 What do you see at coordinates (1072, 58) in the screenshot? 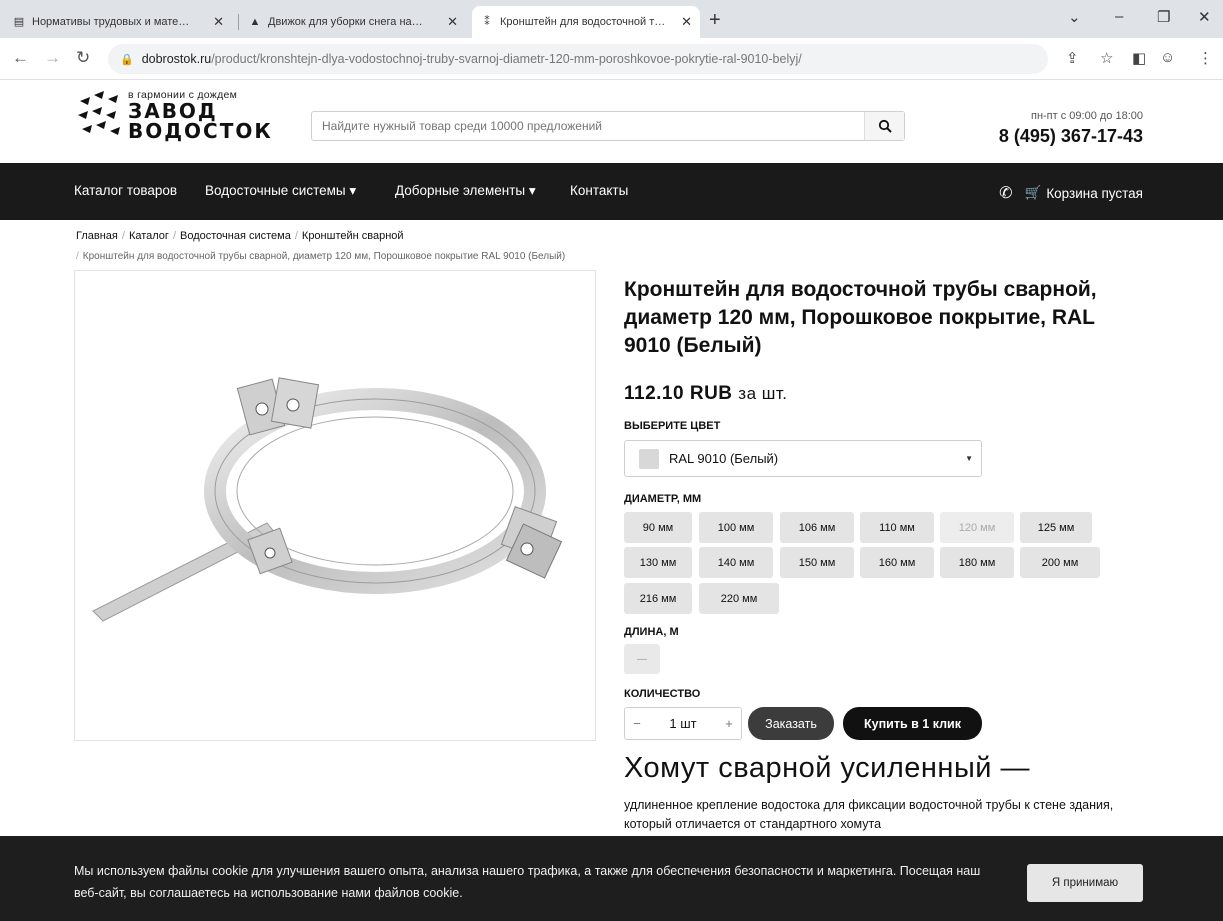
I see `share-icon: ⇪` at bounding box center [1072, 58].